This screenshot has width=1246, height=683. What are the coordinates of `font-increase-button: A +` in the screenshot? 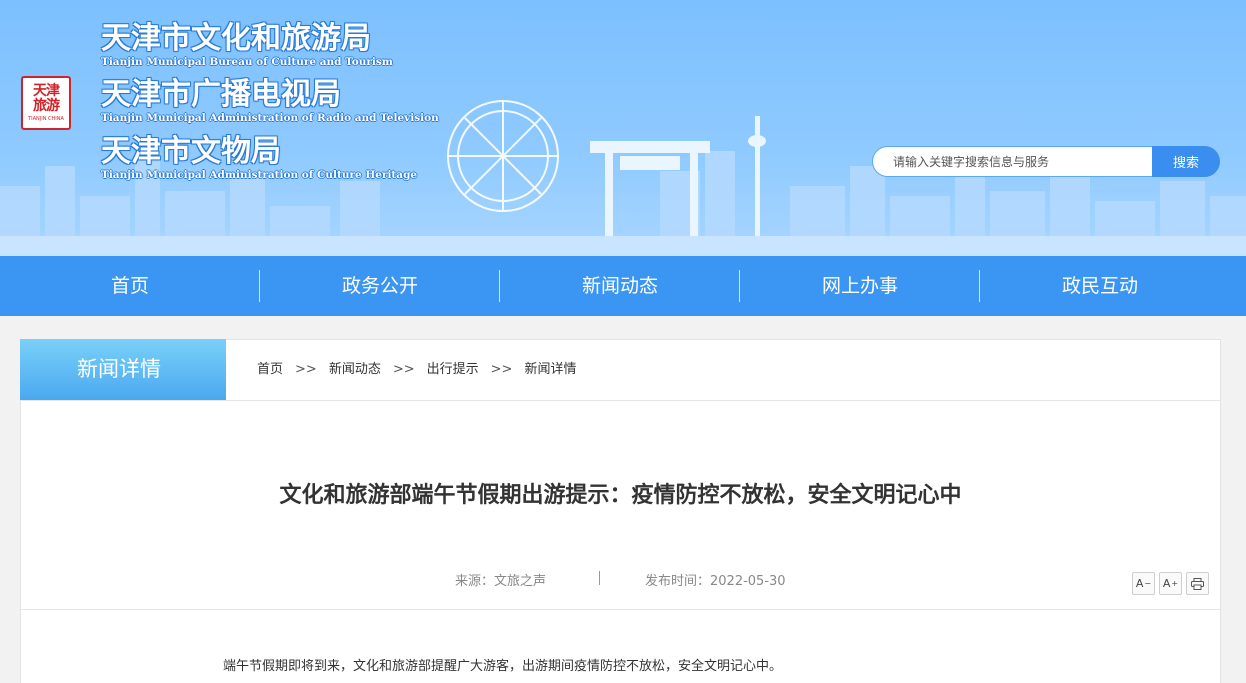 It's located at (1170, 583).